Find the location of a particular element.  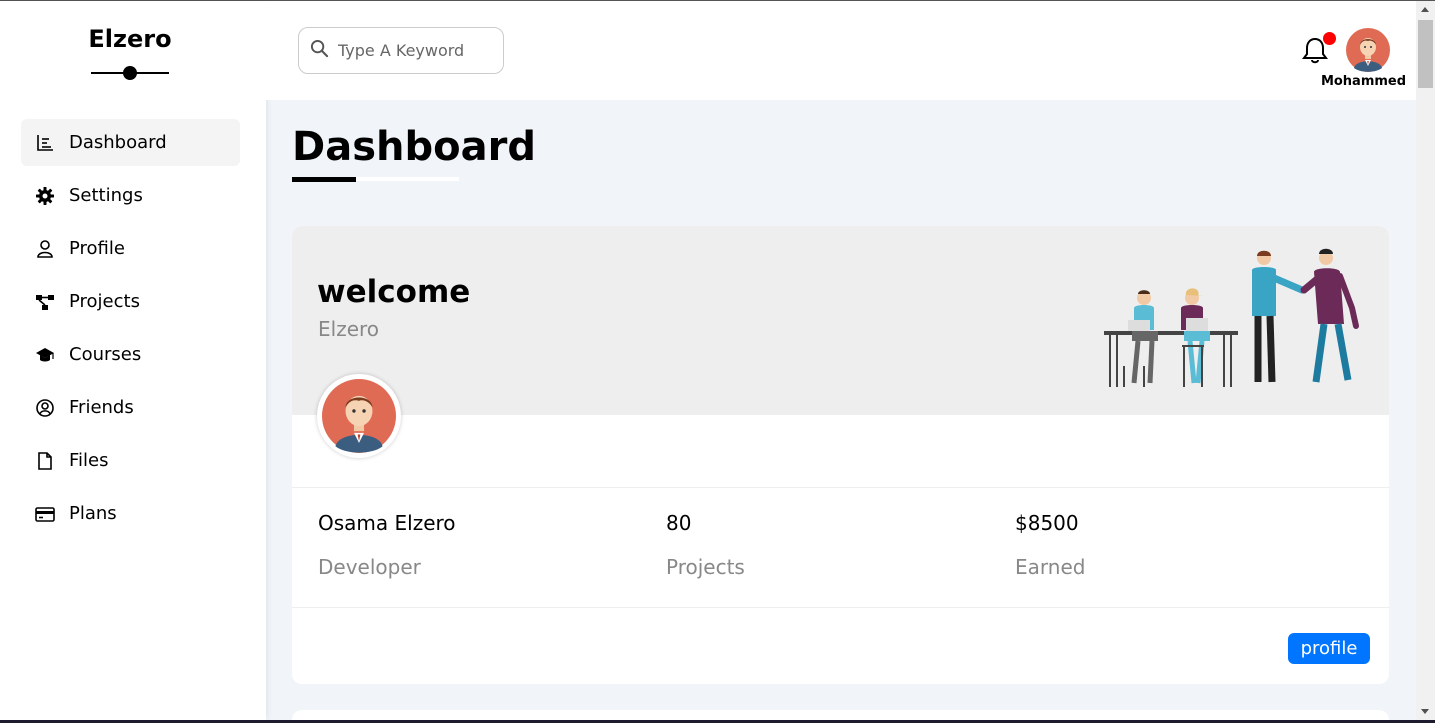

stat-label: Projects is located at coordinates (705, 567).